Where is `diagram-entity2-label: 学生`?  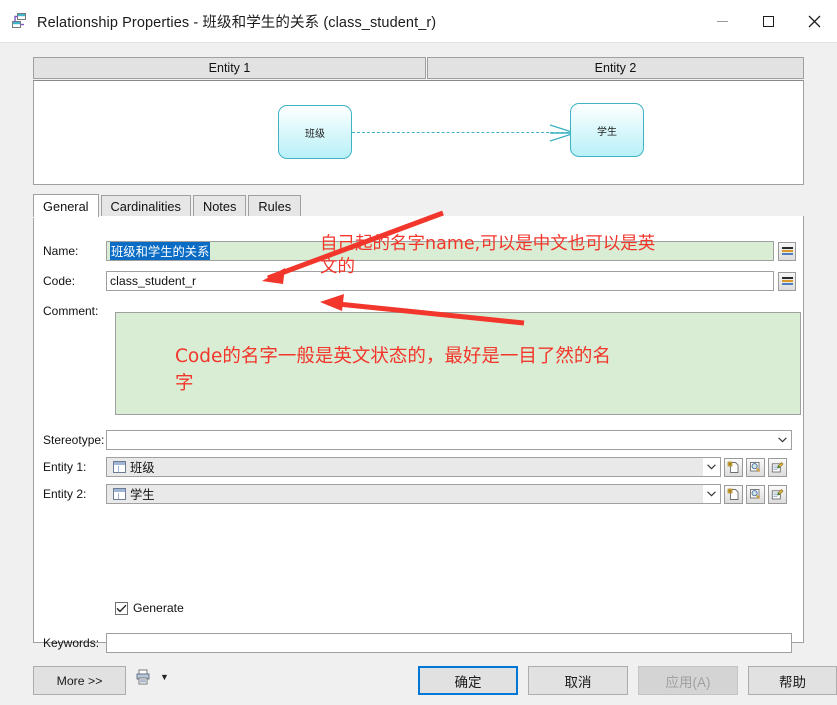
diagram-entity2-label: 学生 is located at coordinates (607, 132).